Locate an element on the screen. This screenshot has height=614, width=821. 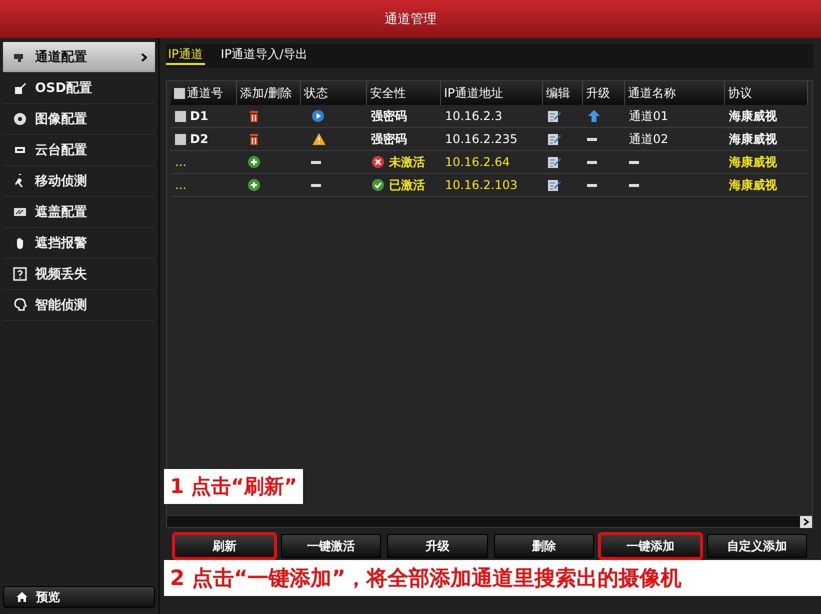
table-cell: 10.16.2.103 is located at coordinates (481, 185).